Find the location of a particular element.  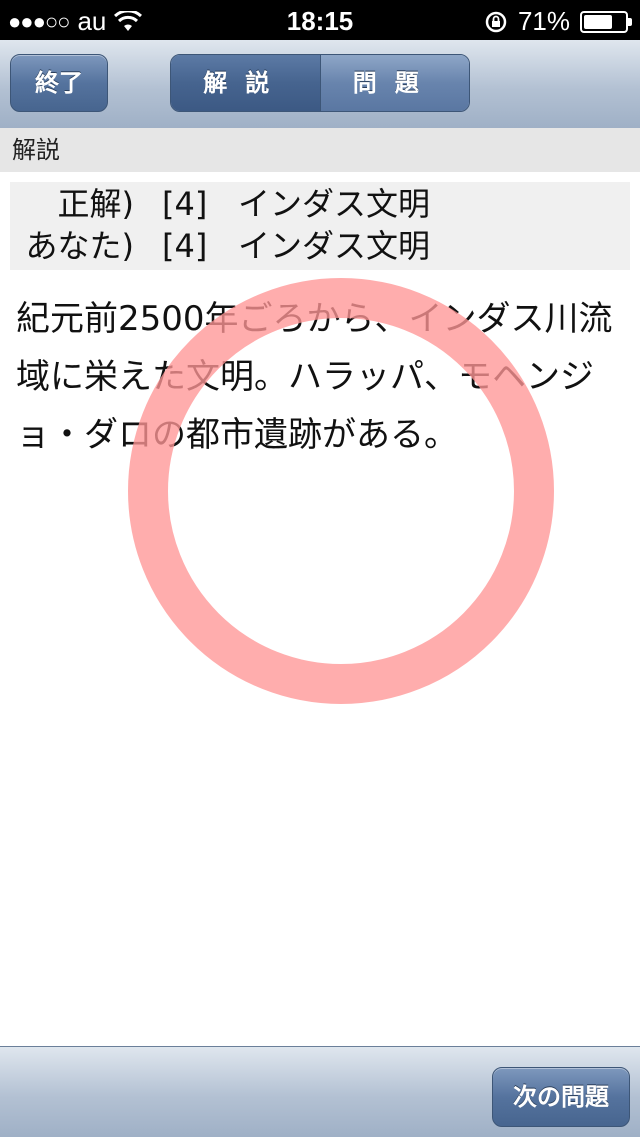

battery-percent: 71% is located at coordinates (543, 21).